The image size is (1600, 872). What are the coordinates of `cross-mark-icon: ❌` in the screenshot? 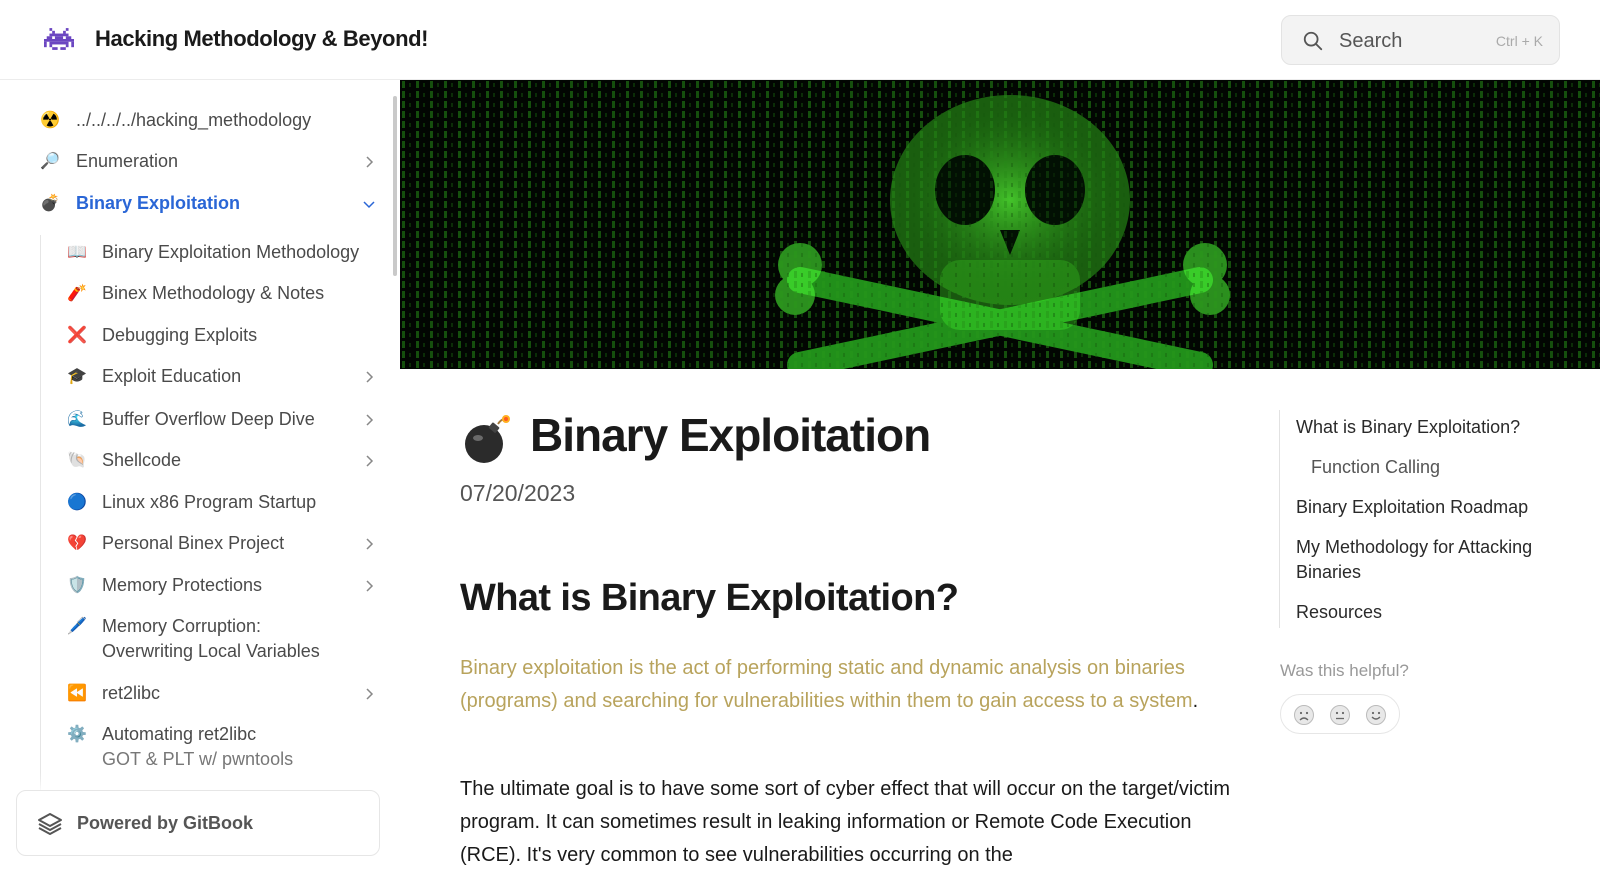 It's located at (77, 335).